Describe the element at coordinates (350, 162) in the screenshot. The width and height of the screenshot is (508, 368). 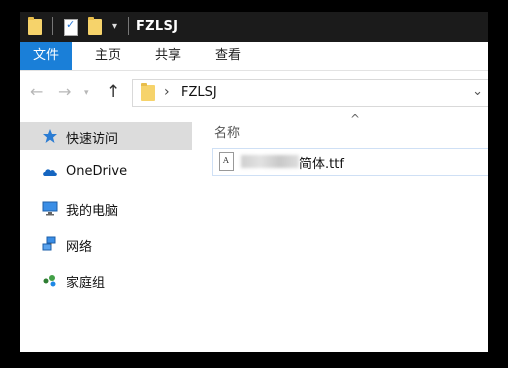
I see `list-item: 简体.ttf` at that location.